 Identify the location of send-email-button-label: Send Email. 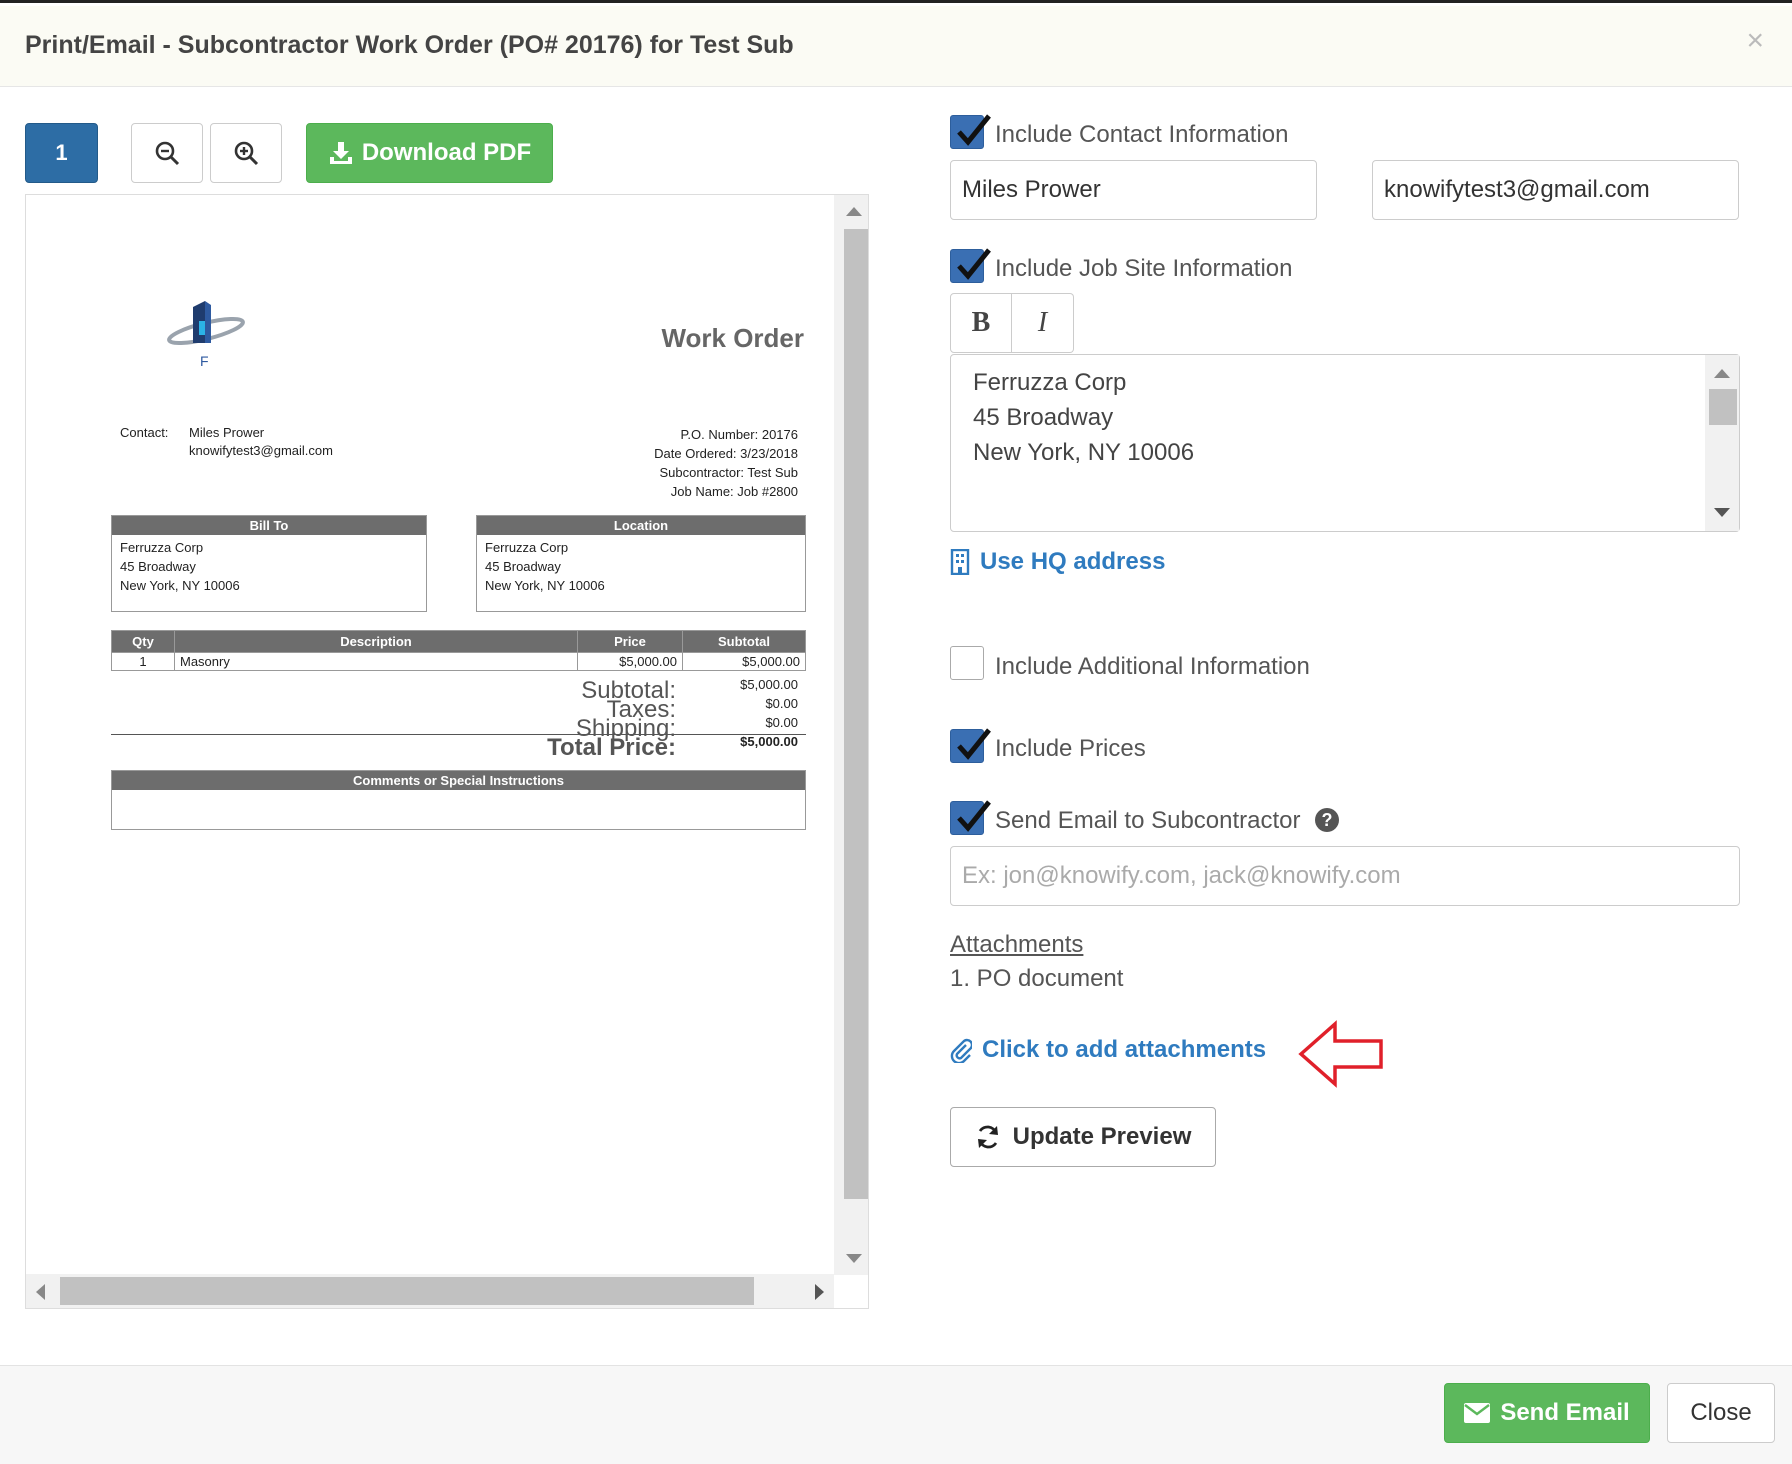
(1565, 1412).